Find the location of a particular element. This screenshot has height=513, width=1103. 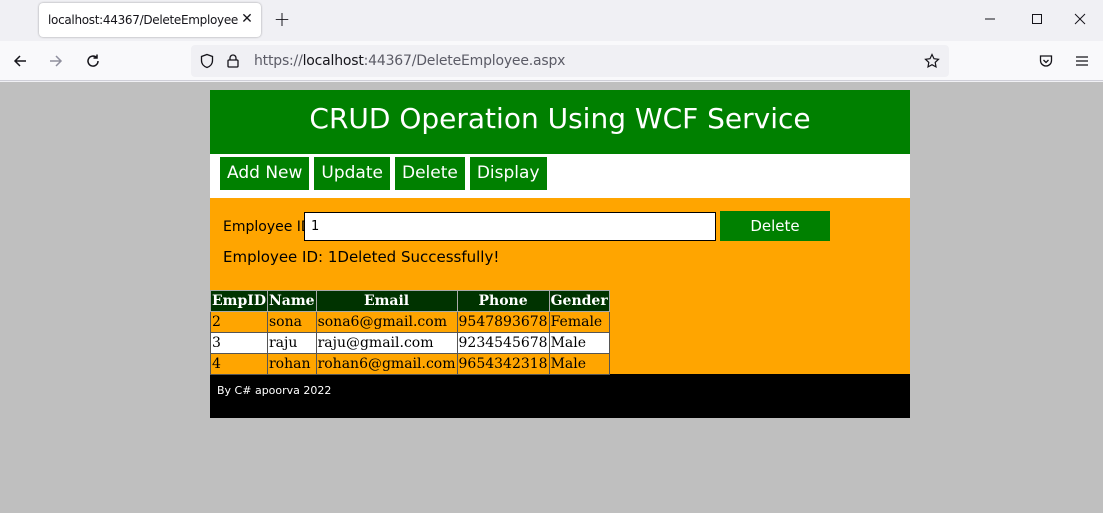

close-window-icon is located at coordinates (1080, 19).